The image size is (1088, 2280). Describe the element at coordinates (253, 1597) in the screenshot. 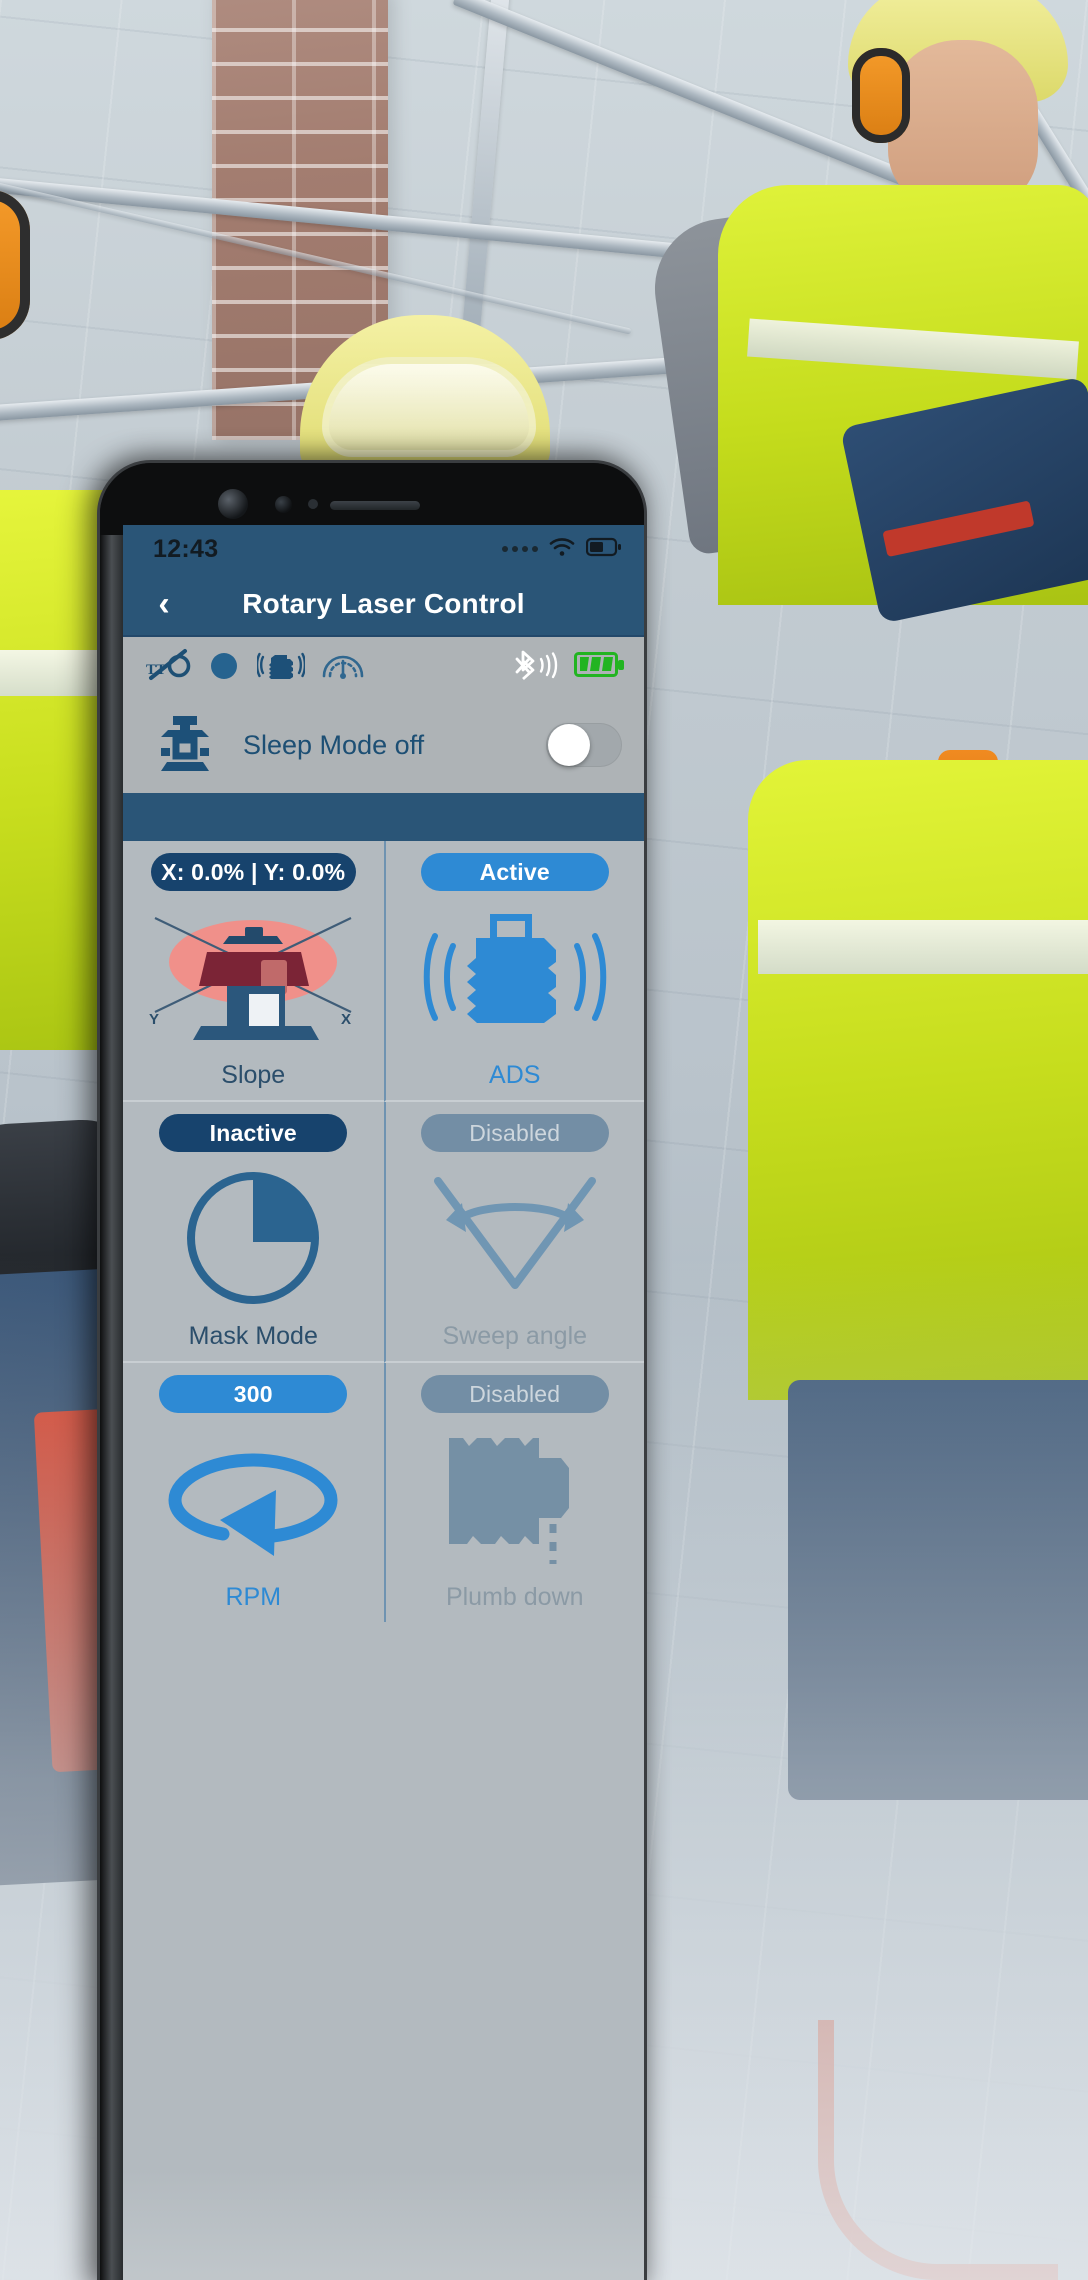

I see `rpm-caption: RPM` at that location.